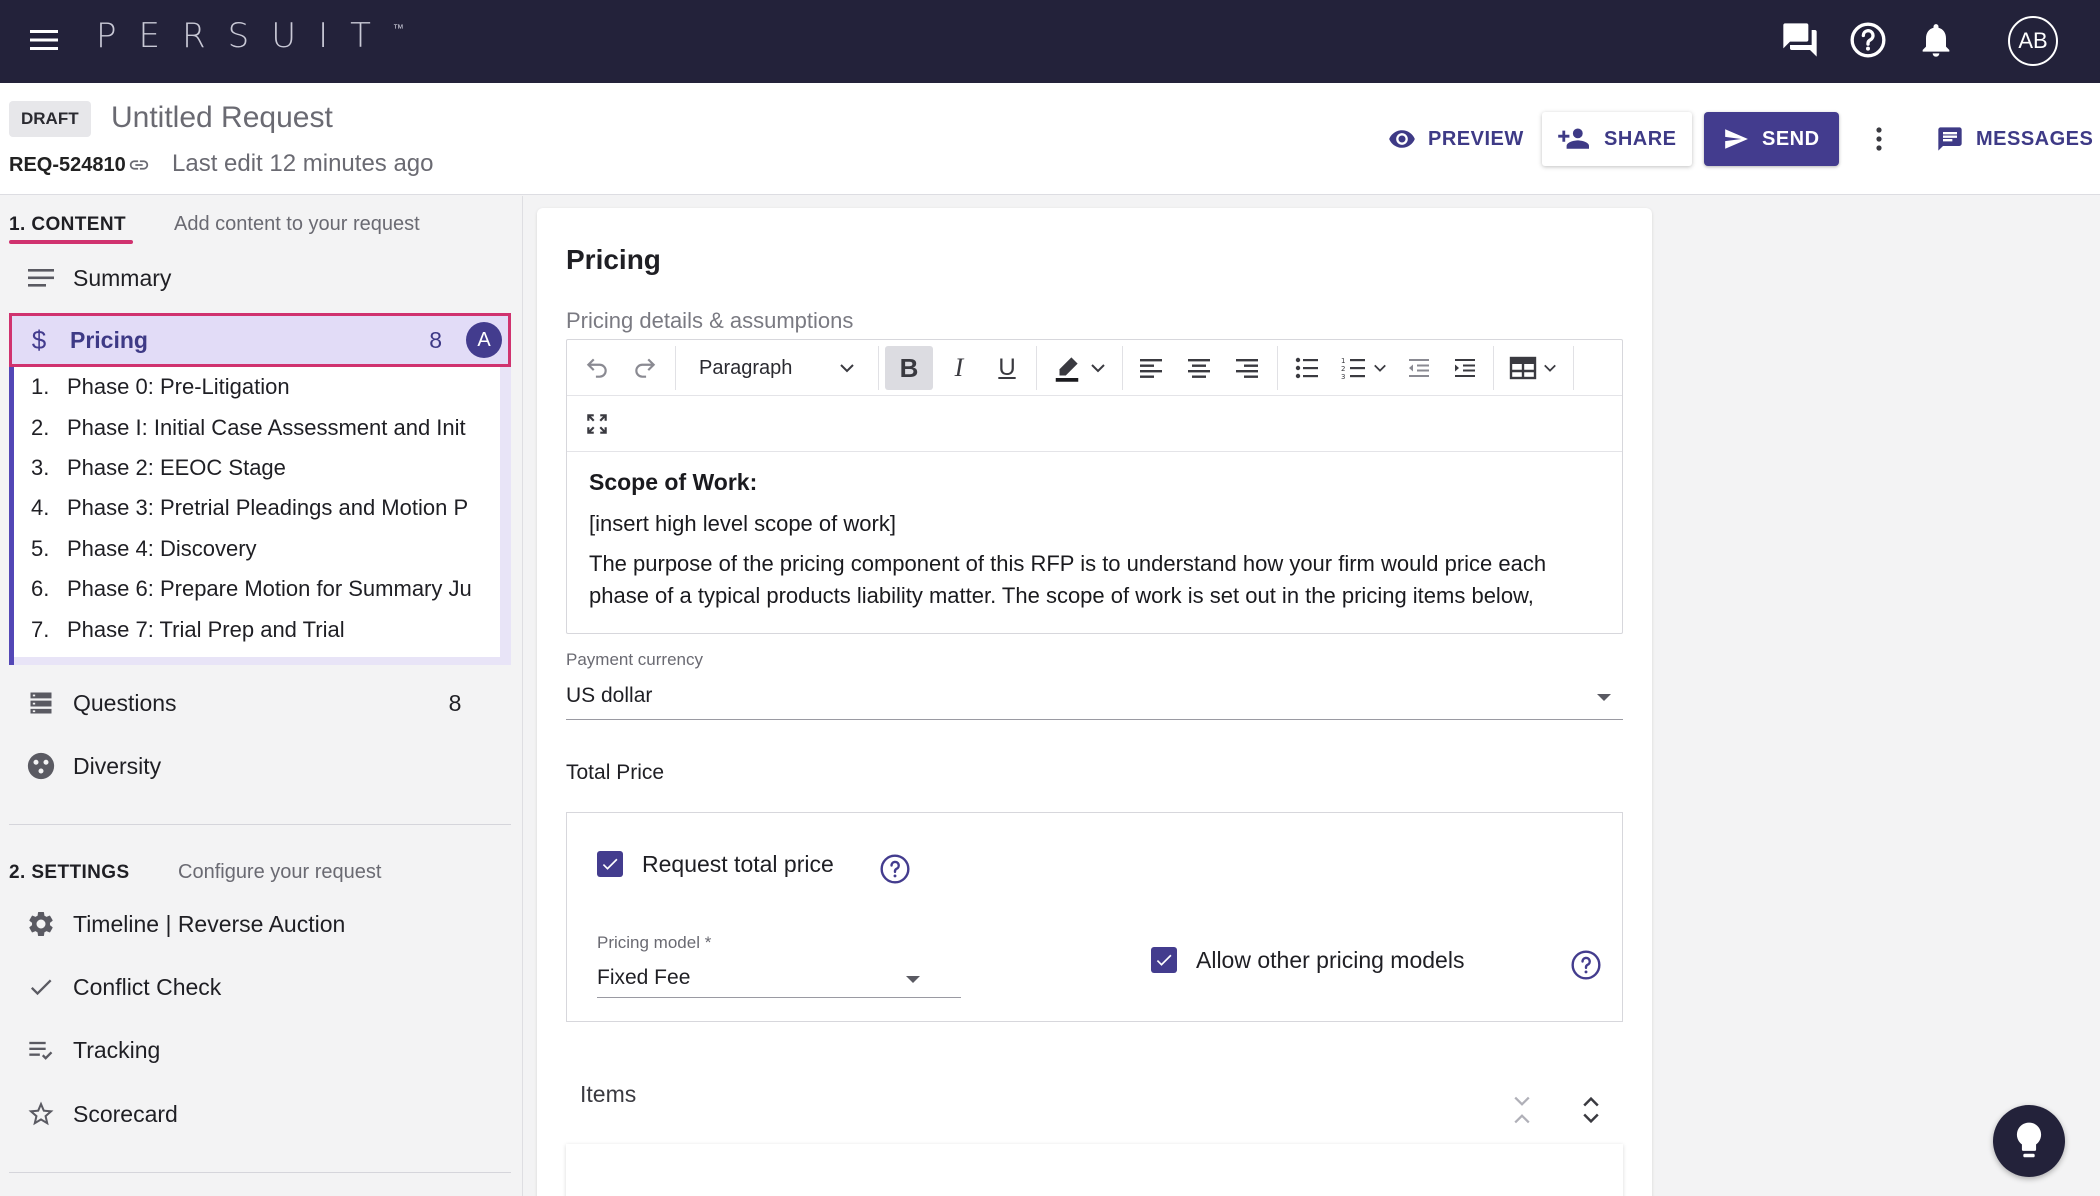 This screenshot has width=2100, height=1196. What do you see at coordinates (608, 1094) in the screenshot?
I see `items-heading: Items` at bounding box center [608, 1094].